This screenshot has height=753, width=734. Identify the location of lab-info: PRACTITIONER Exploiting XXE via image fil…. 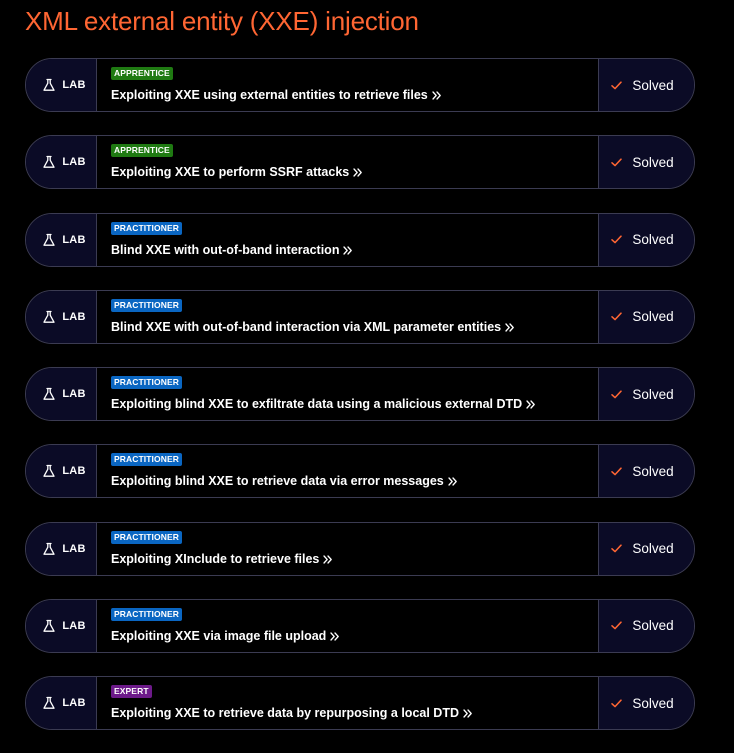
(347, 625).